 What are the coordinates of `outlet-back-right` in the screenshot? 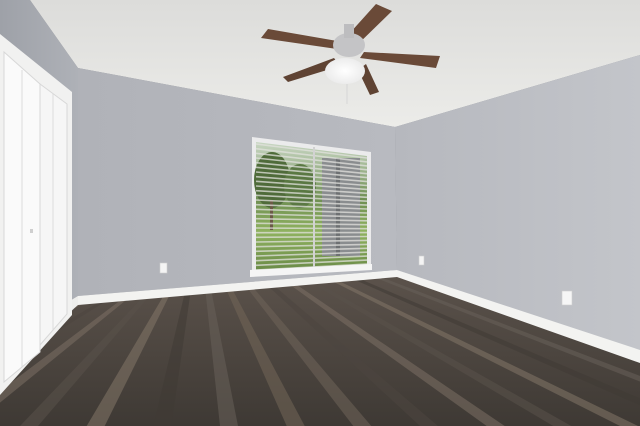 It's located at (421, 260).